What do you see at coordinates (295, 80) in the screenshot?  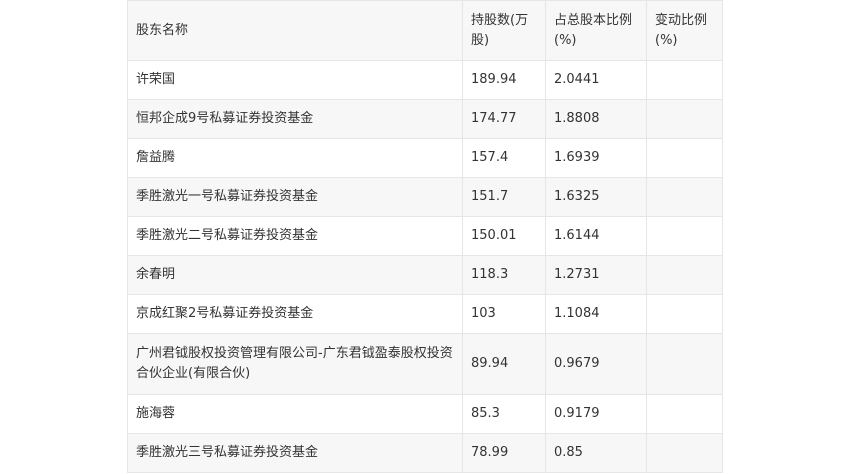 I see `cell-shareholder-name: 许荣国` at bounding box center [295, 80].